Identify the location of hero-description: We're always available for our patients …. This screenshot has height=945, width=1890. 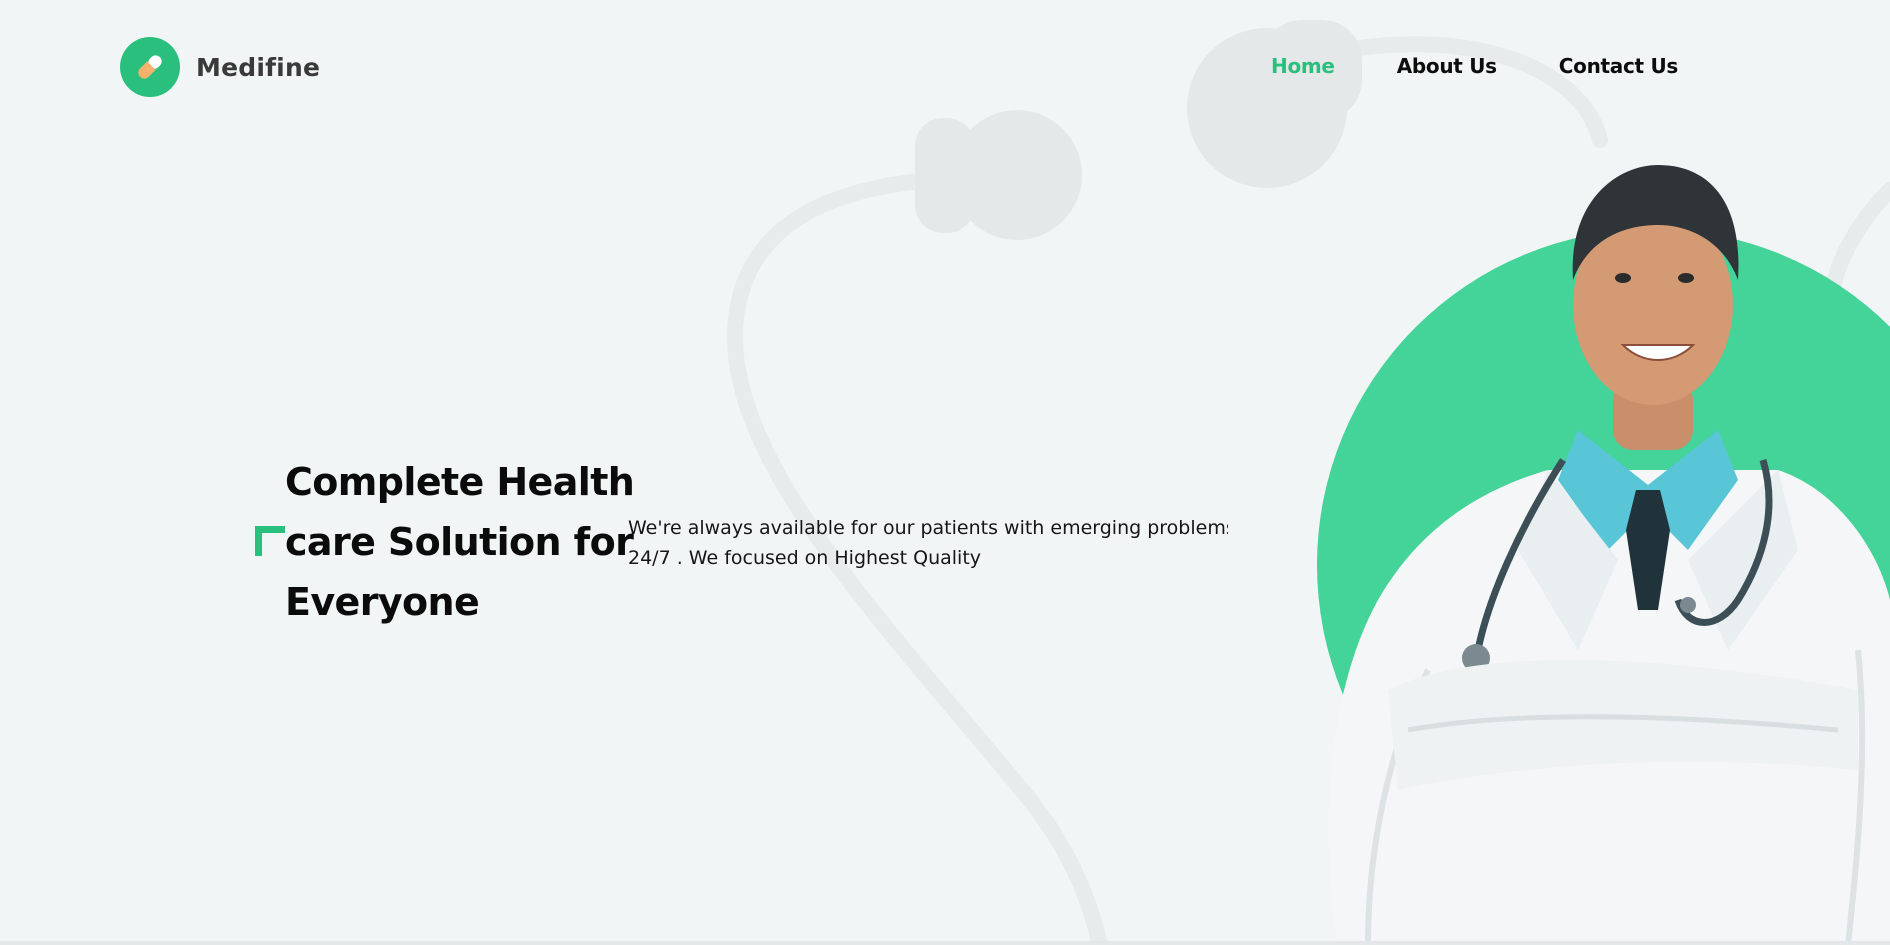
(928, 543).